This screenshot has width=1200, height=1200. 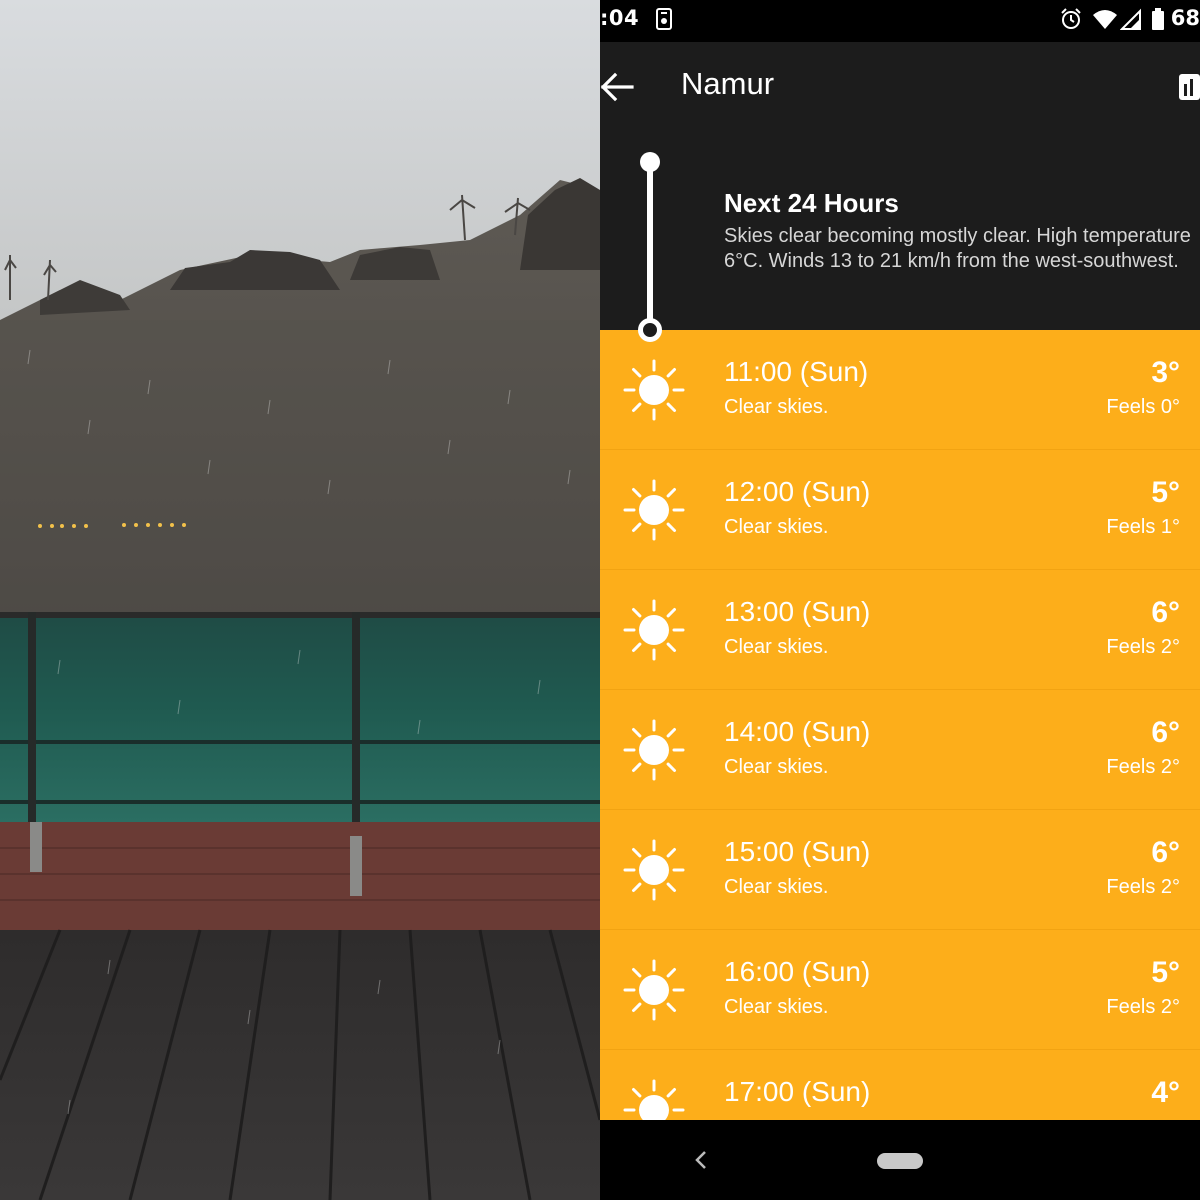 What do you see at coordinates (797, 731) in the screenshot?
I see `hour-time: 14:00 (Sun)` at bounding box center [797, 731].